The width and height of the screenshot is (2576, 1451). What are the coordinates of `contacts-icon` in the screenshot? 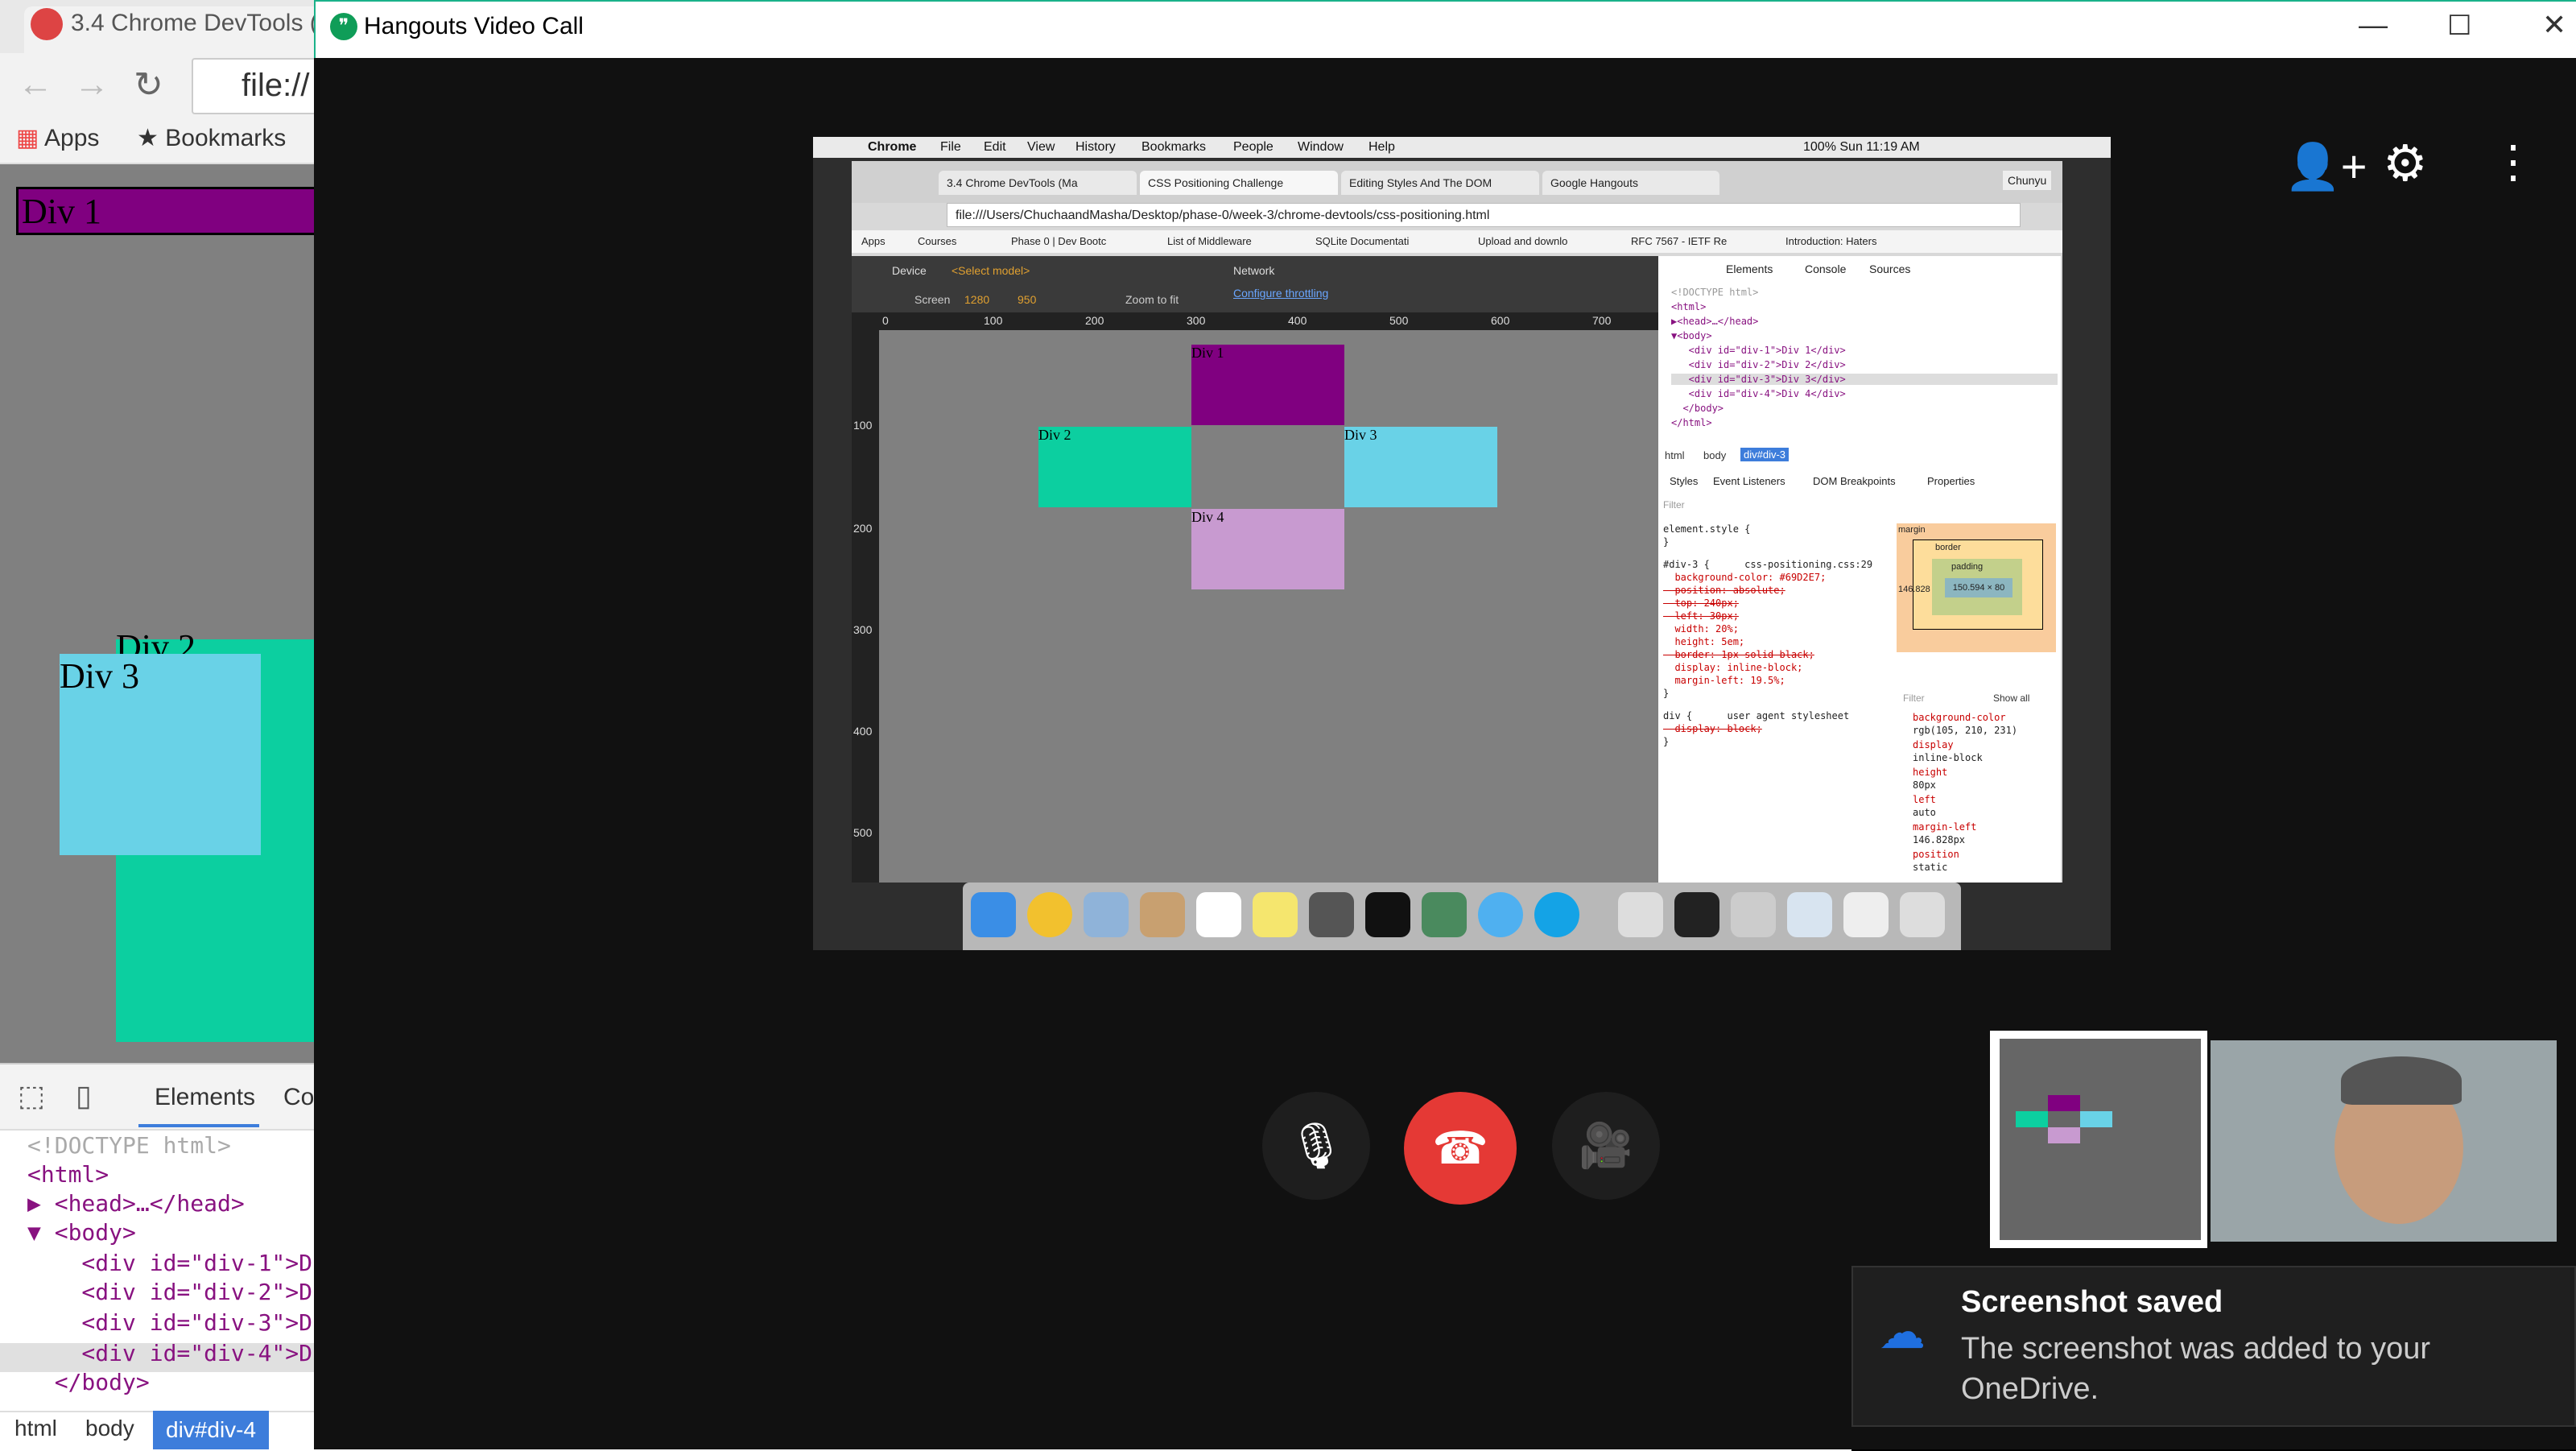 It's located at (1162, 914).